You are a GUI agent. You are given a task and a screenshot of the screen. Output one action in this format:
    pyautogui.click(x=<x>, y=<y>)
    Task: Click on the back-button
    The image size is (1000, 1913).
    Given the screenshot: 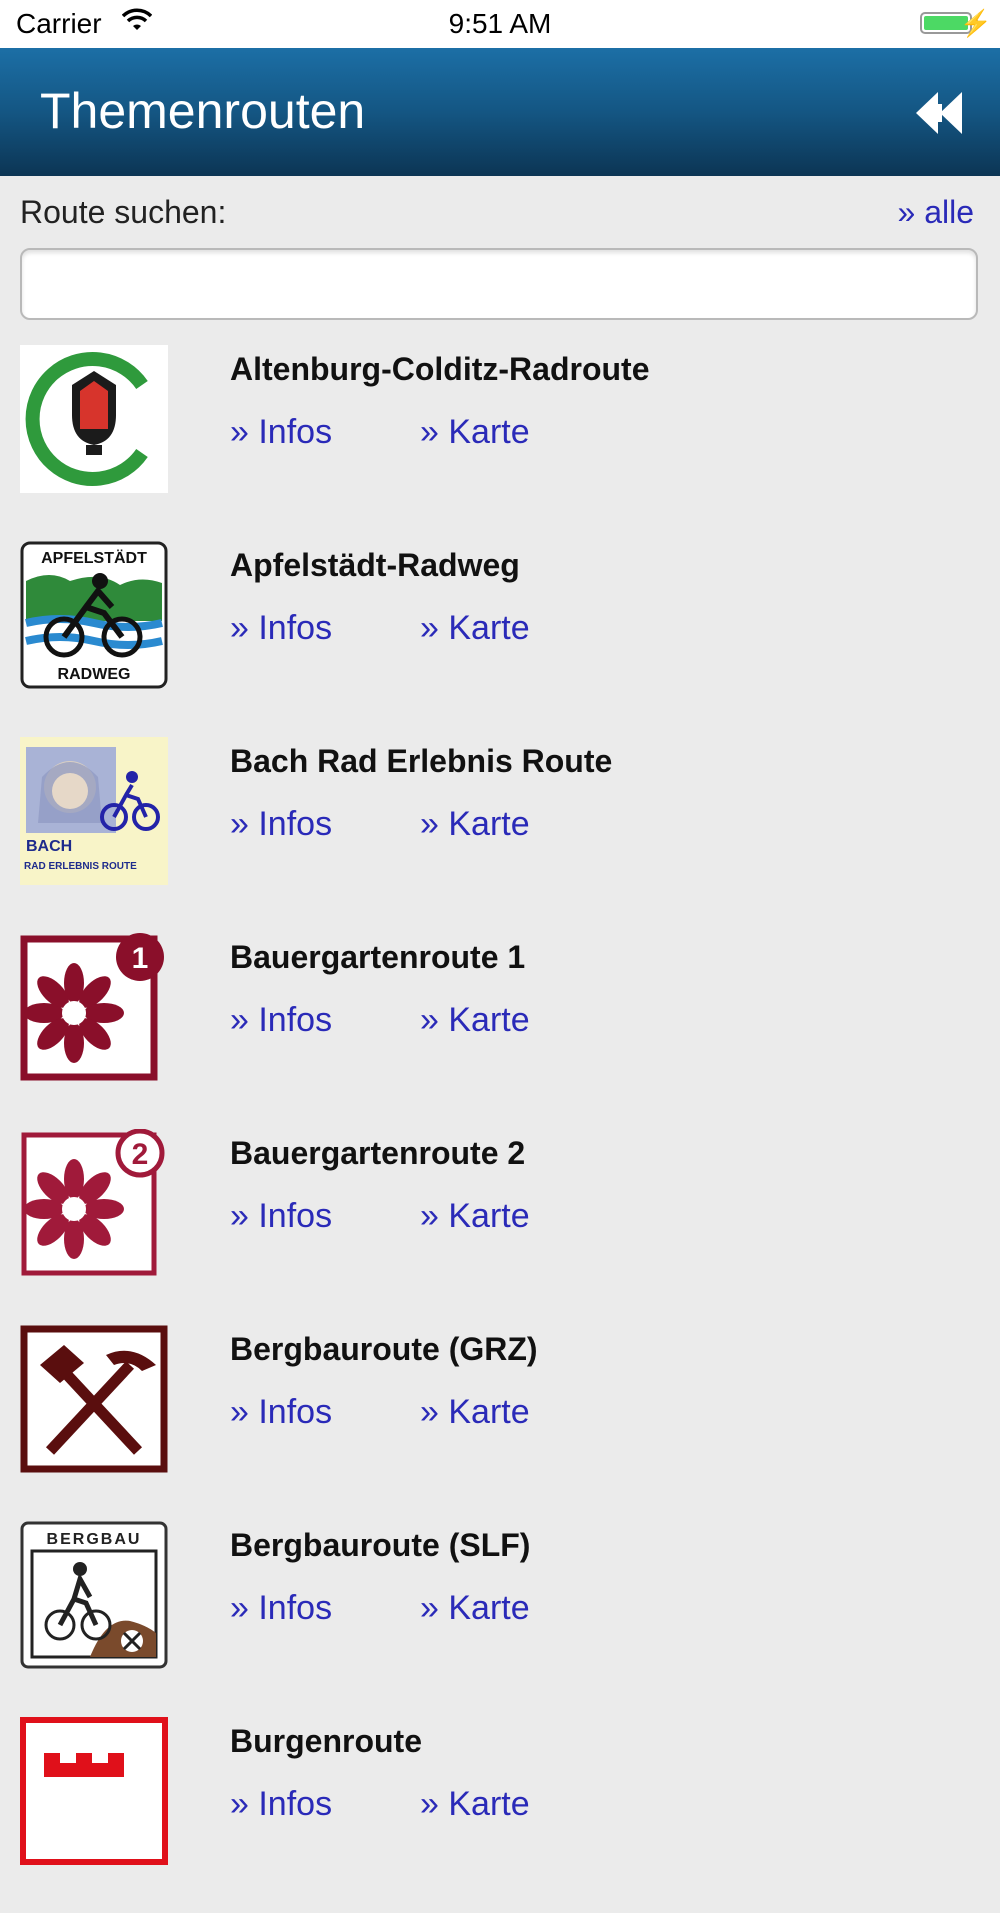 What is the action you would take?
    pyautogui.click(x=941, y=113)
    